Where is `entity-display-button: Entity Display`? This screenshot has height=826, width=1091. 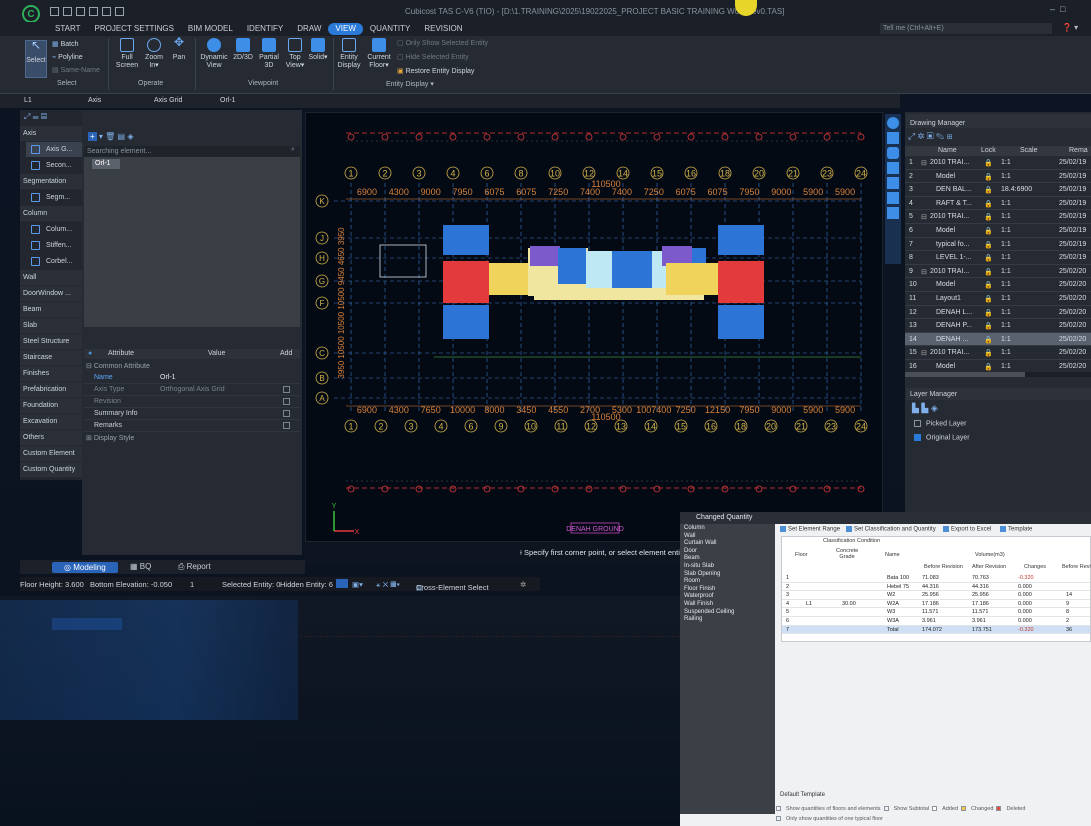 entity-display-button: Entity Display is located at coordinates (349, 54).